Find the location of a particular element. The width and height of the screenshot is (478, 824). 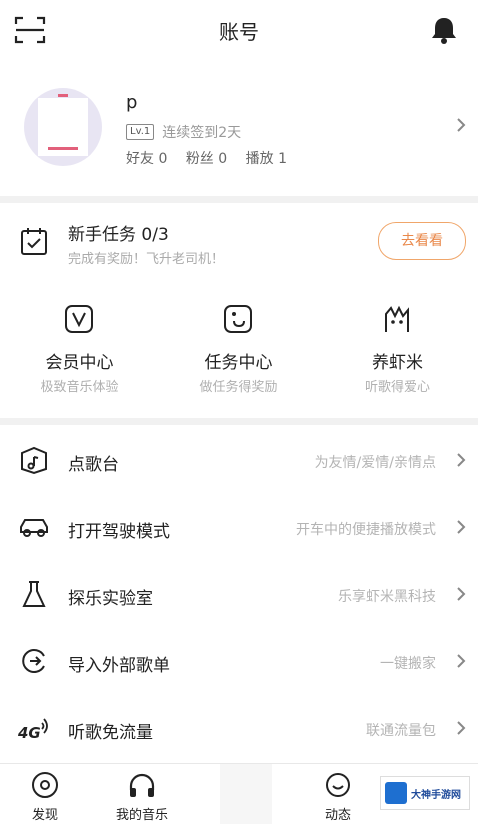

music-box-icon is located at coordinates (34, 460).